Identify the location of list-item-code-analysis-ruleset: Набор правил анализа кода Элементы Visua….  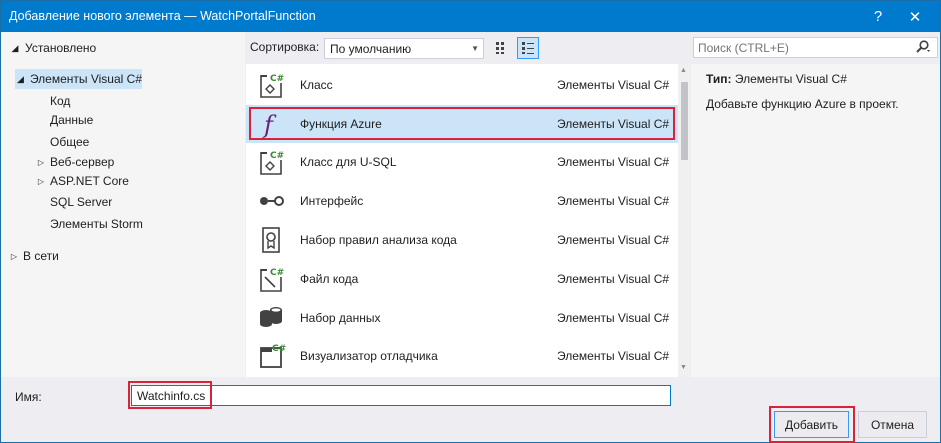
(462, 240).